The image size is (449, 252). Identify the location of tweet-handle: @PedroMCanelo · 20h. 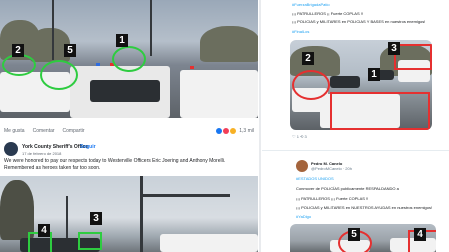
(331, 168).